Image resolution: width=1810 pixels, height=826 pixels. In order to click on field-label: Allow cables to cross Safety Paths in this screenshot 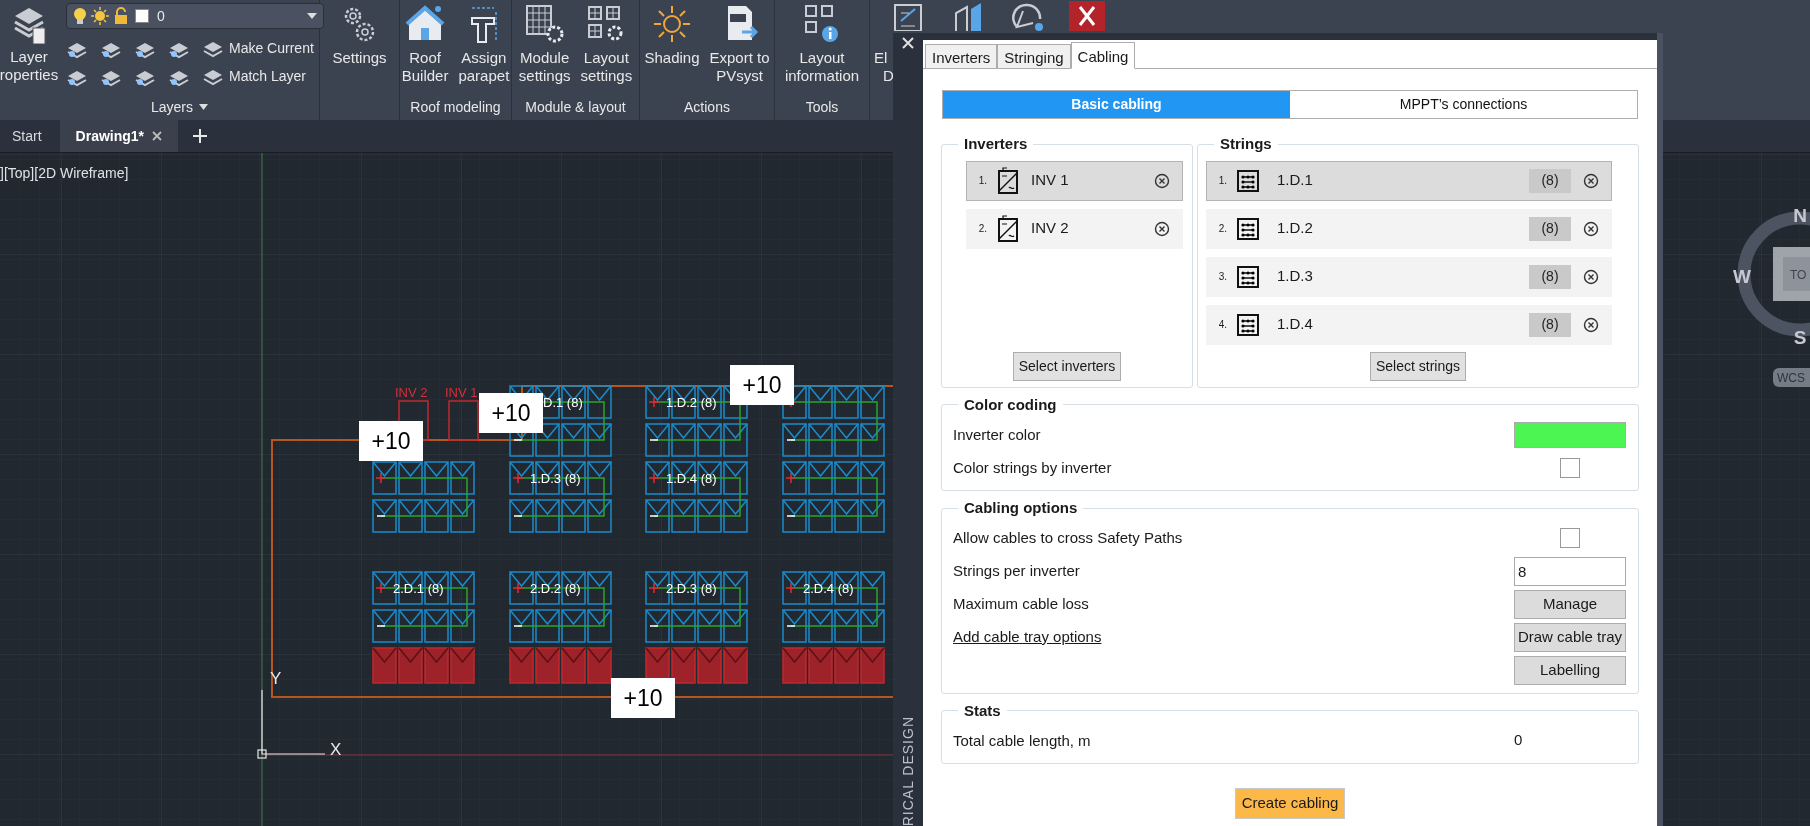, I will do `click(1068, 537)`.